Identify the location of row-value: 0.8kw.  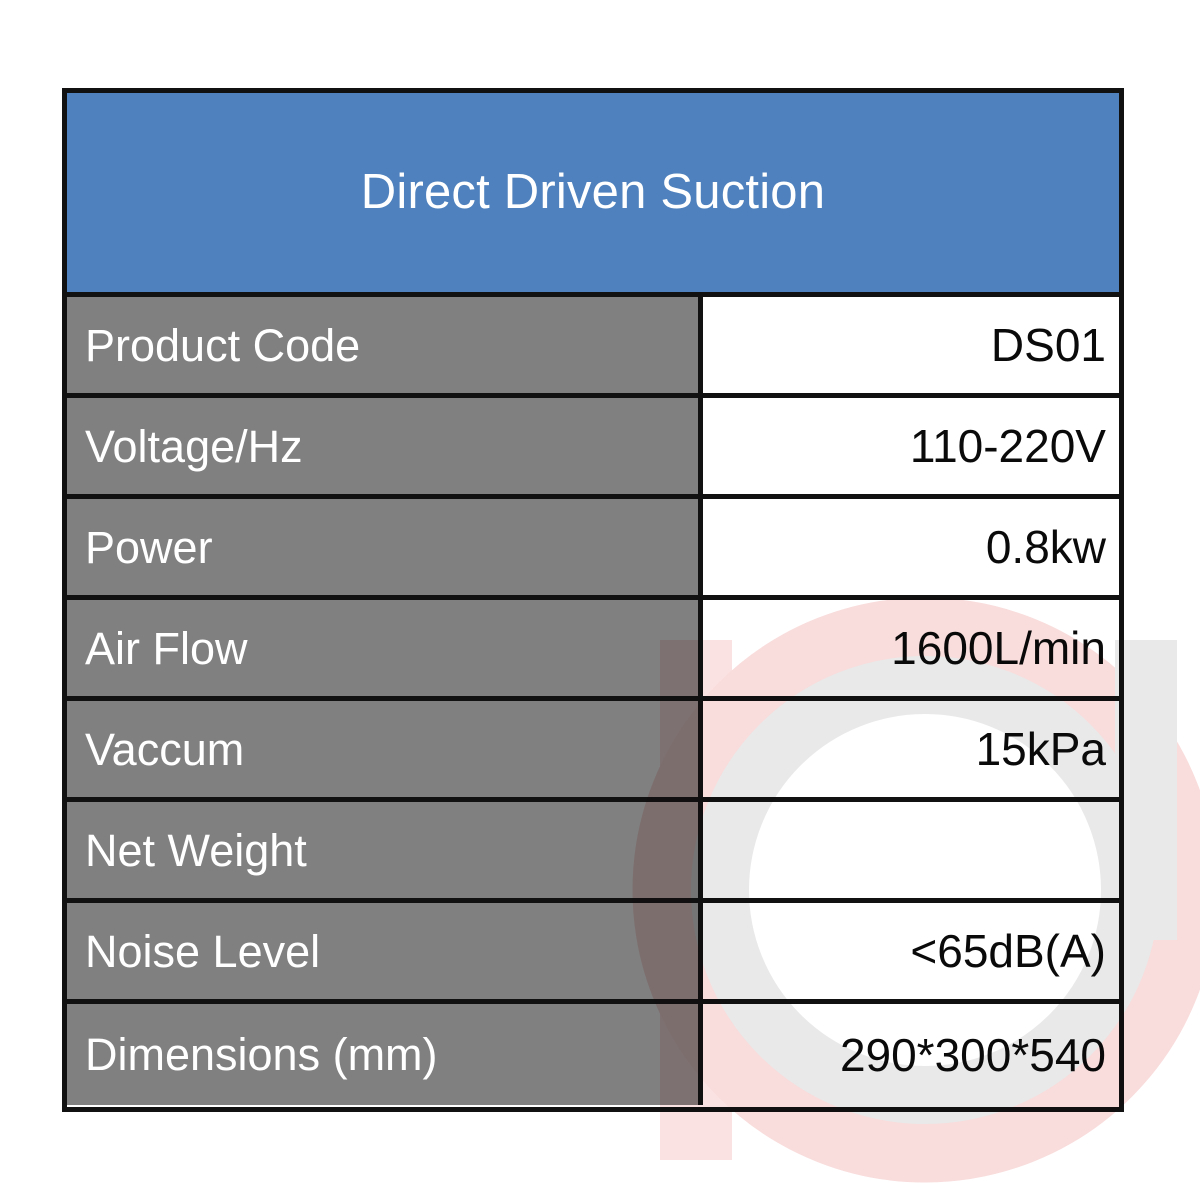
(911, 547).